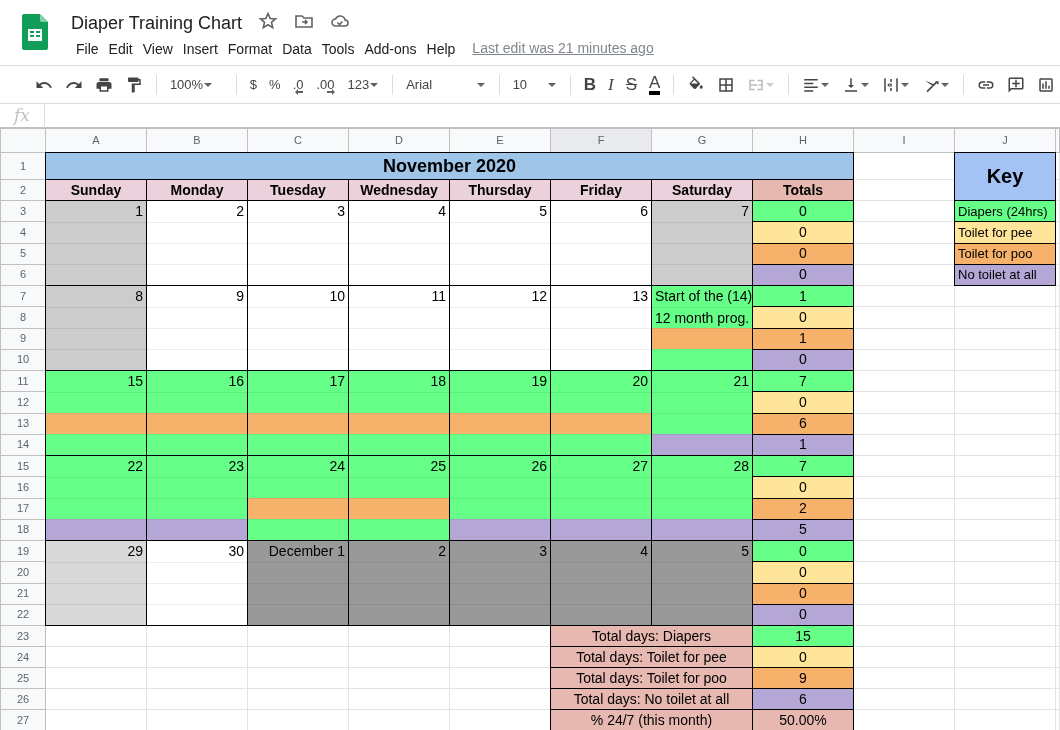 The image size is (1060, 730). I want to click on row-header: 7, so click(23, 296).